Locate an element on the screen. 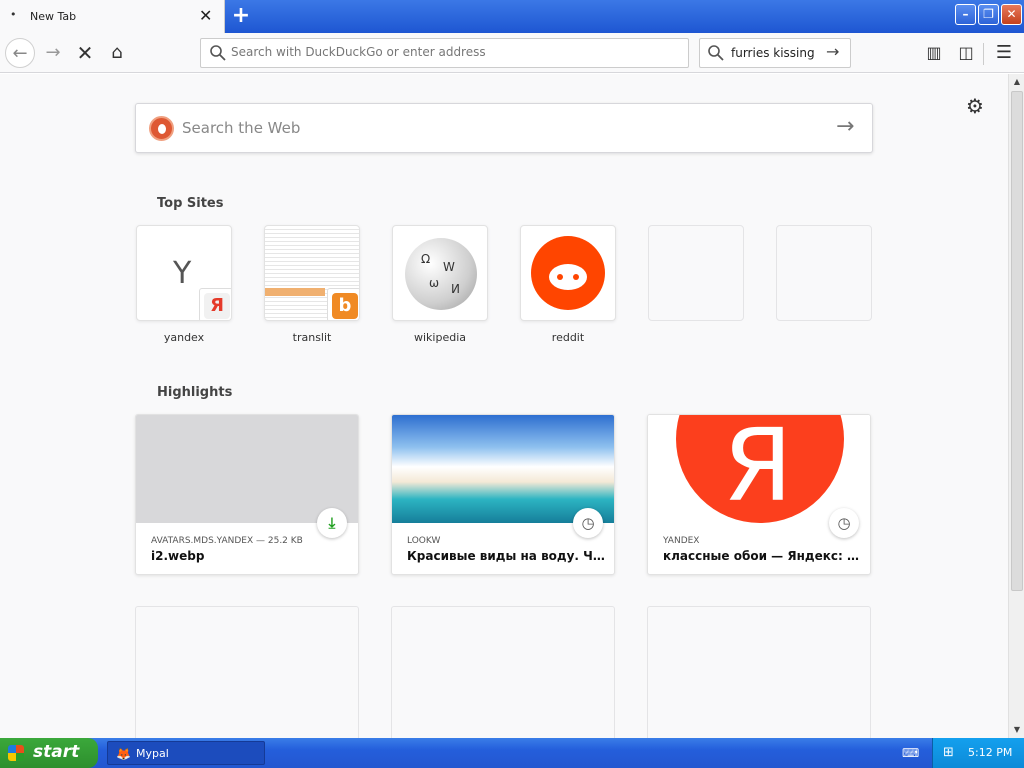 This screenshot has height=768, width=1024. hamburger-menu-button: ☰ is located at coordinates (1004, 53).